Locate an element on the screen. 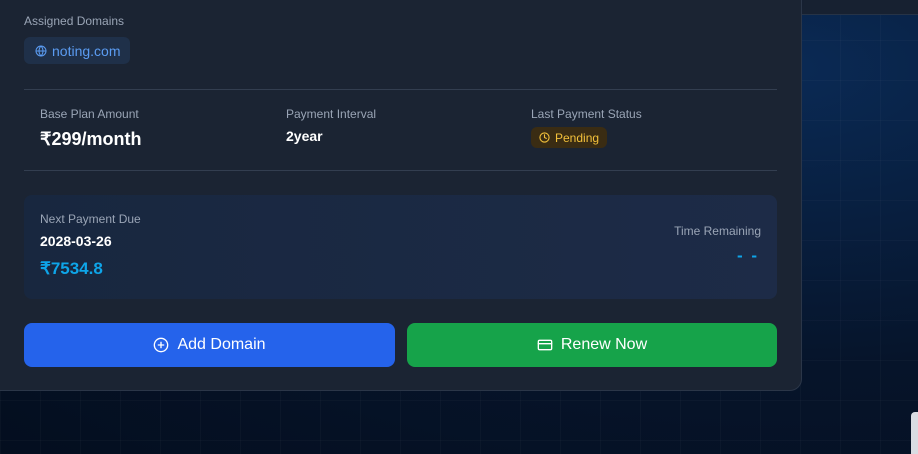 The image size is (918, 454). renew-now-button: Renew Now is located at coordinates (592, 345).